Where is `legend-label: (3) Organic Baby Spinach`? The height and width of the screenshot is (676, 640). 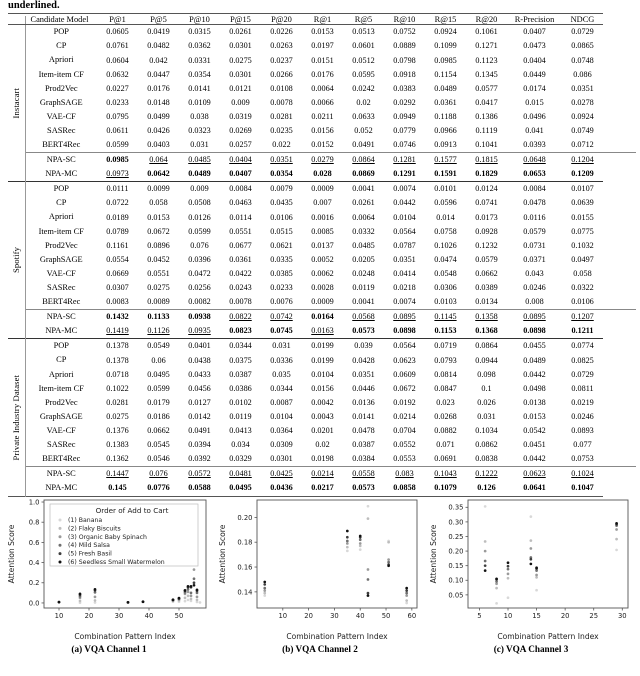
legend-label: (3) Organic Baby Spinach is located at coordinates (107, 537).